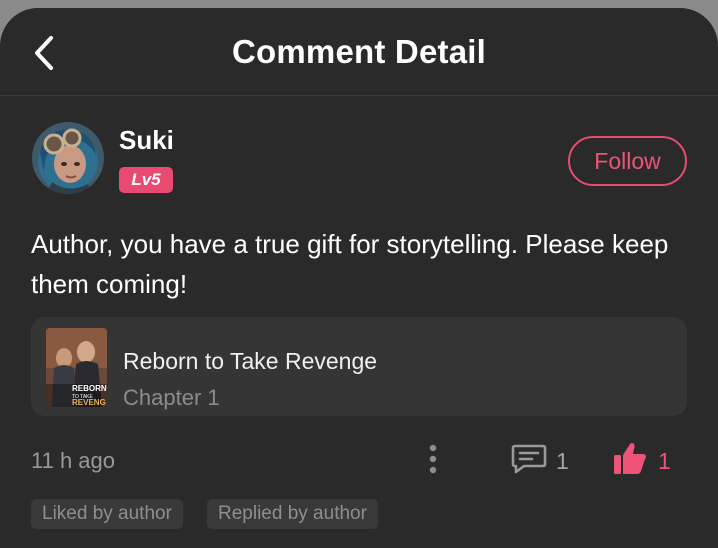 The height and width of the screenshot is (548, 718). I want to click on page-title: Comment Detail, so click(358, 51).